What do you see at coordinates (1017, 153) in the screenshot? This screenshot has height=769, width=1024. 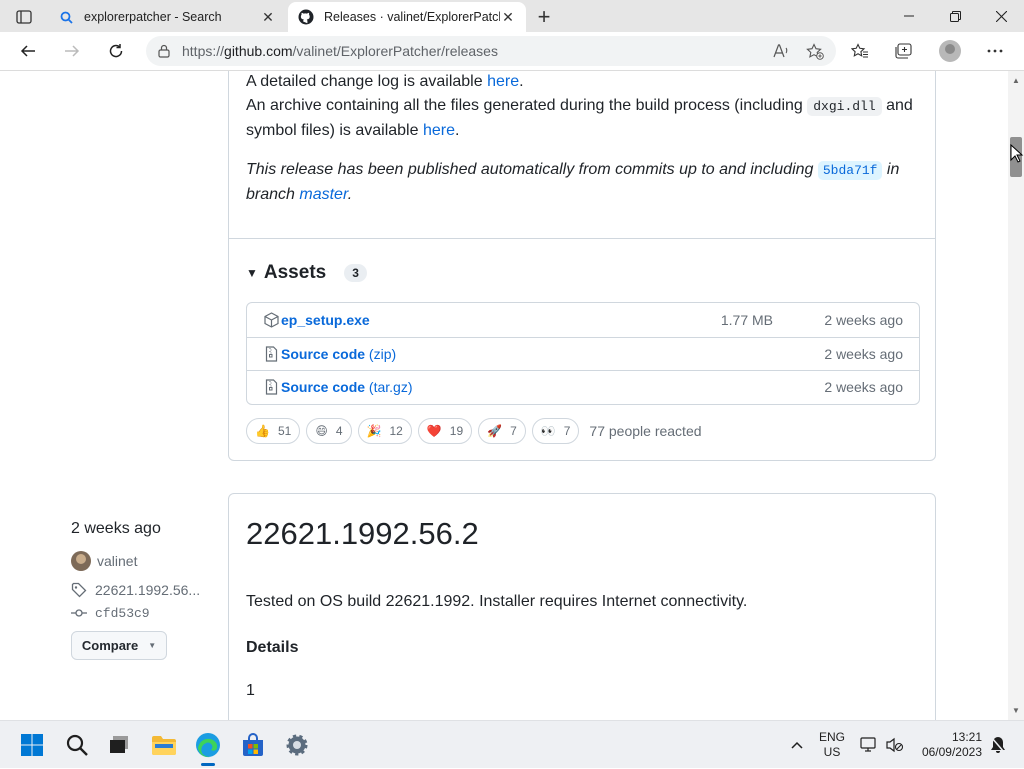 I see `mouse-cursor-icon` at bounding box center [1017, 153].